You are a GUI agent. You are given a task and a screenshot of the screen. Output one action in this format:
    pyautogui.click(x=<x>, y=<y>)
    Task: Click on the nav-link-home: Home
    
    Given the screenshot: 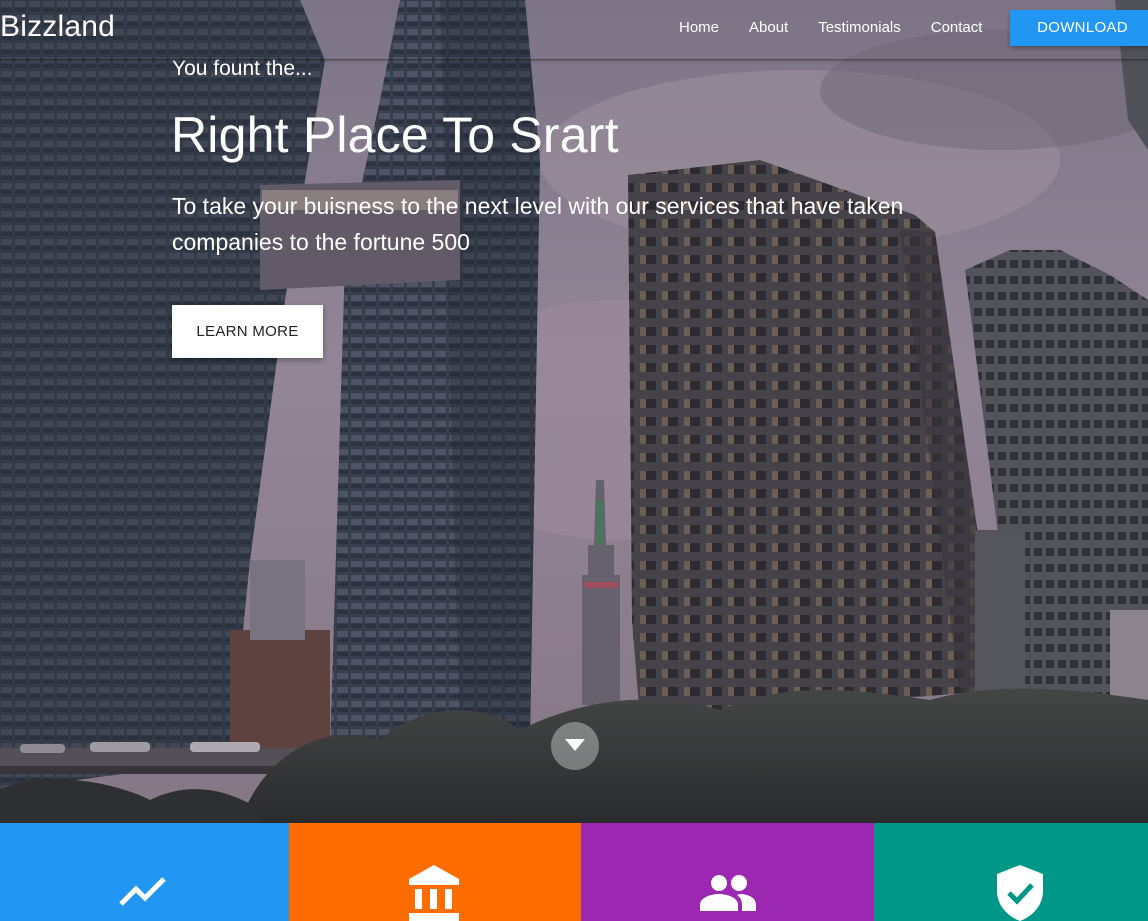 What is the action you would take?
    pyautogui.click(x=699, y=28)
    